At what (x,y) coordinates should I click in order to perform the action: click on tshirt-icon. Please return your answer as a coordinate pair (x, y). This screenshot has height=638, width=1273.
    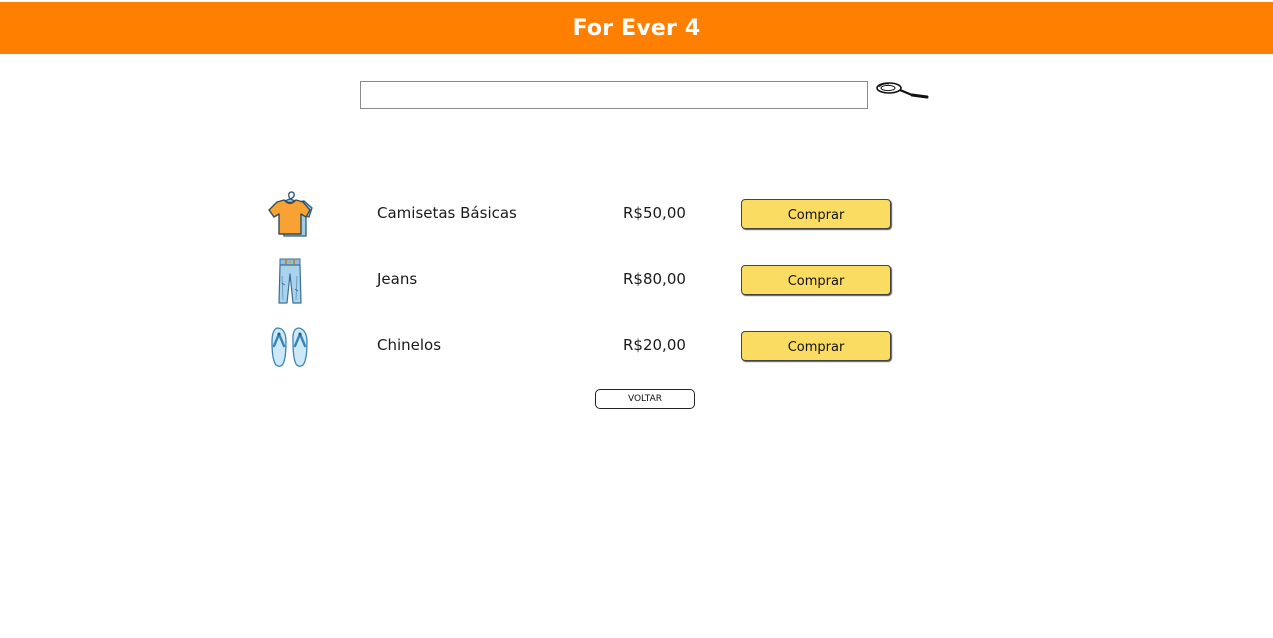
    Looking at the image, I should click on (290, 216).